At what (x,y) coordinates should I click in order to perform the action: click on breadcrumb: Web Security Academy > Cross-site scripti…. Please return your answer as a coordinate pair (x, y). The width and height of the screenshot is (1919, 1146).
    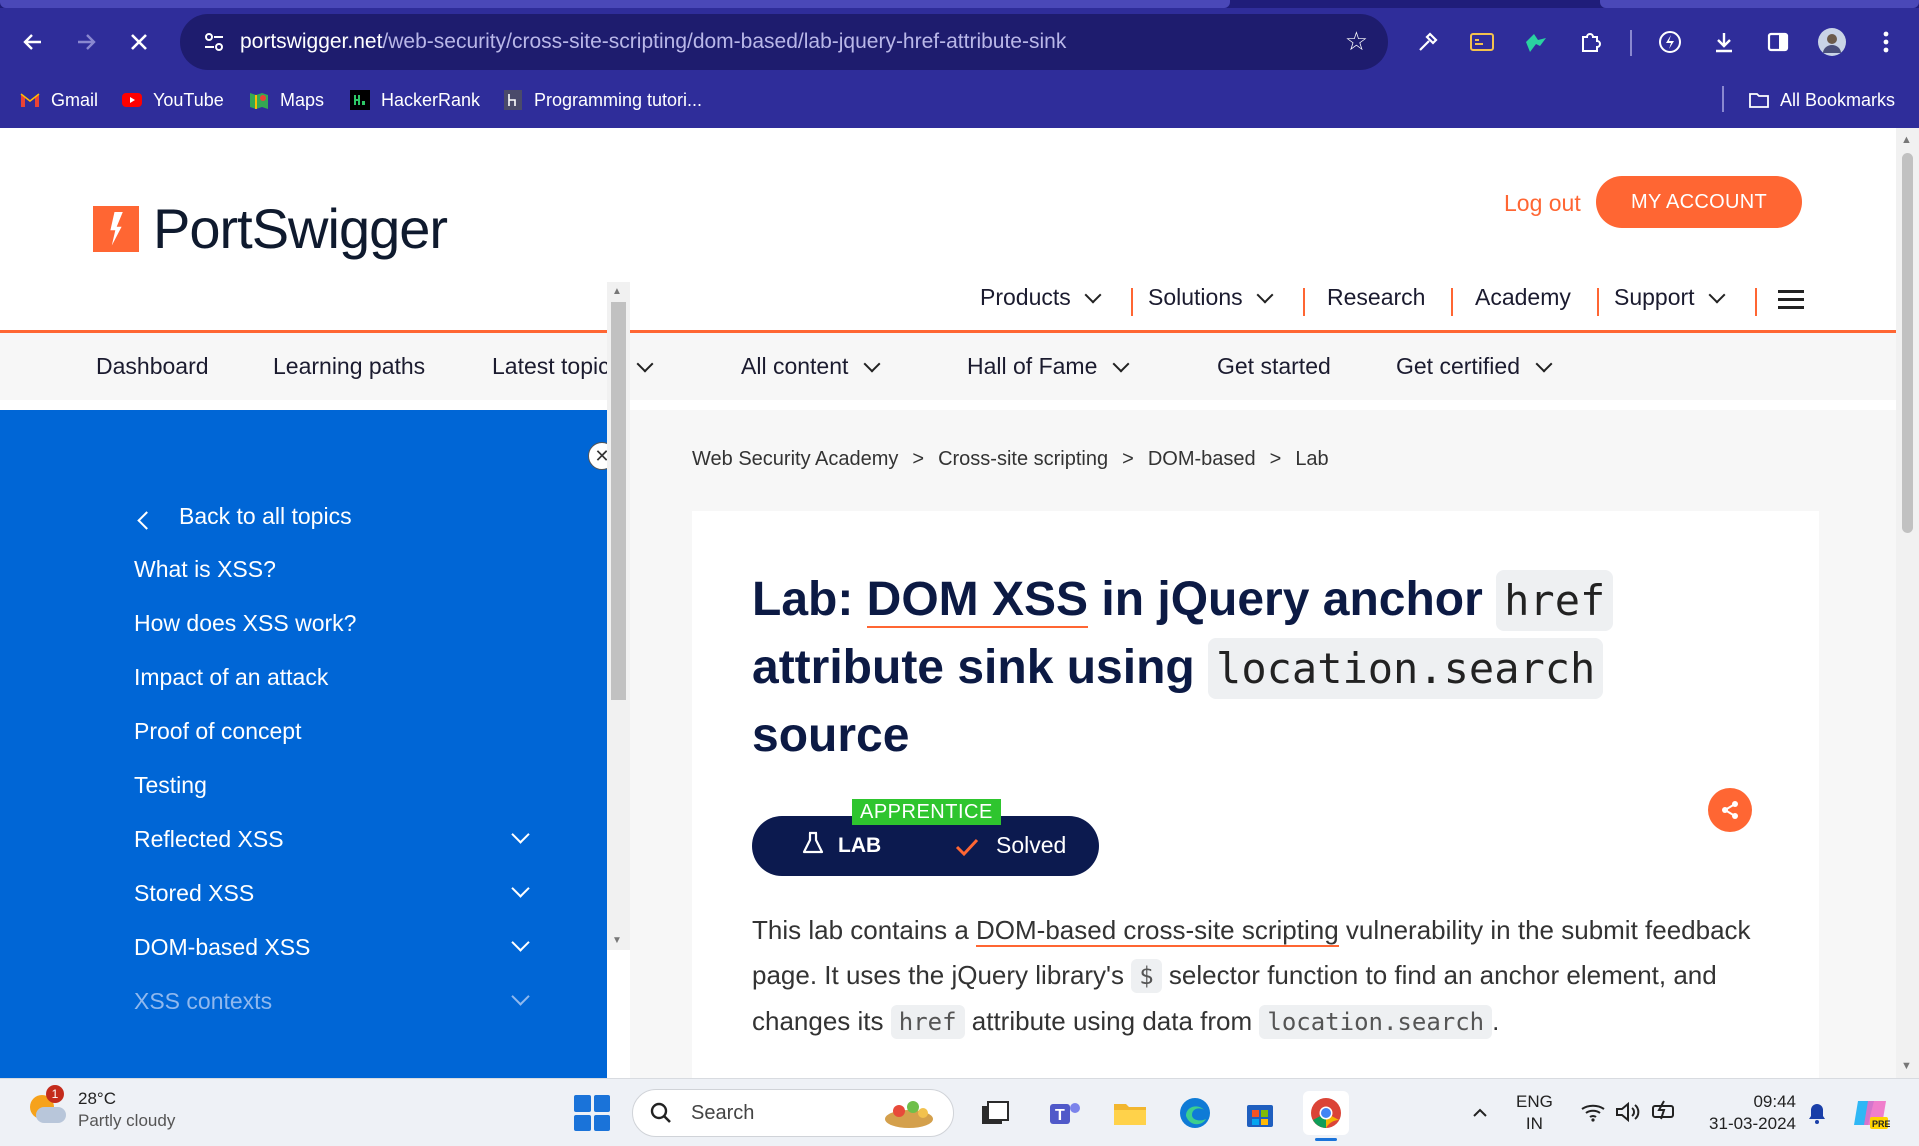
    Looking at the image, I should click on (1010, 459).